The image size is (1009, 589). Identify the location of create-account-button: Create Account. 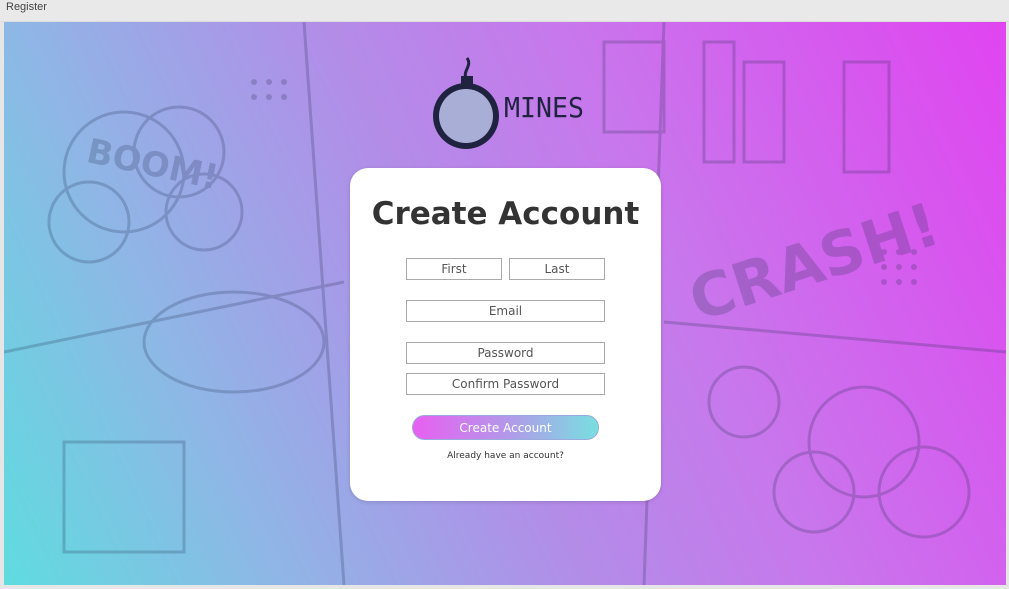
(505, 427).